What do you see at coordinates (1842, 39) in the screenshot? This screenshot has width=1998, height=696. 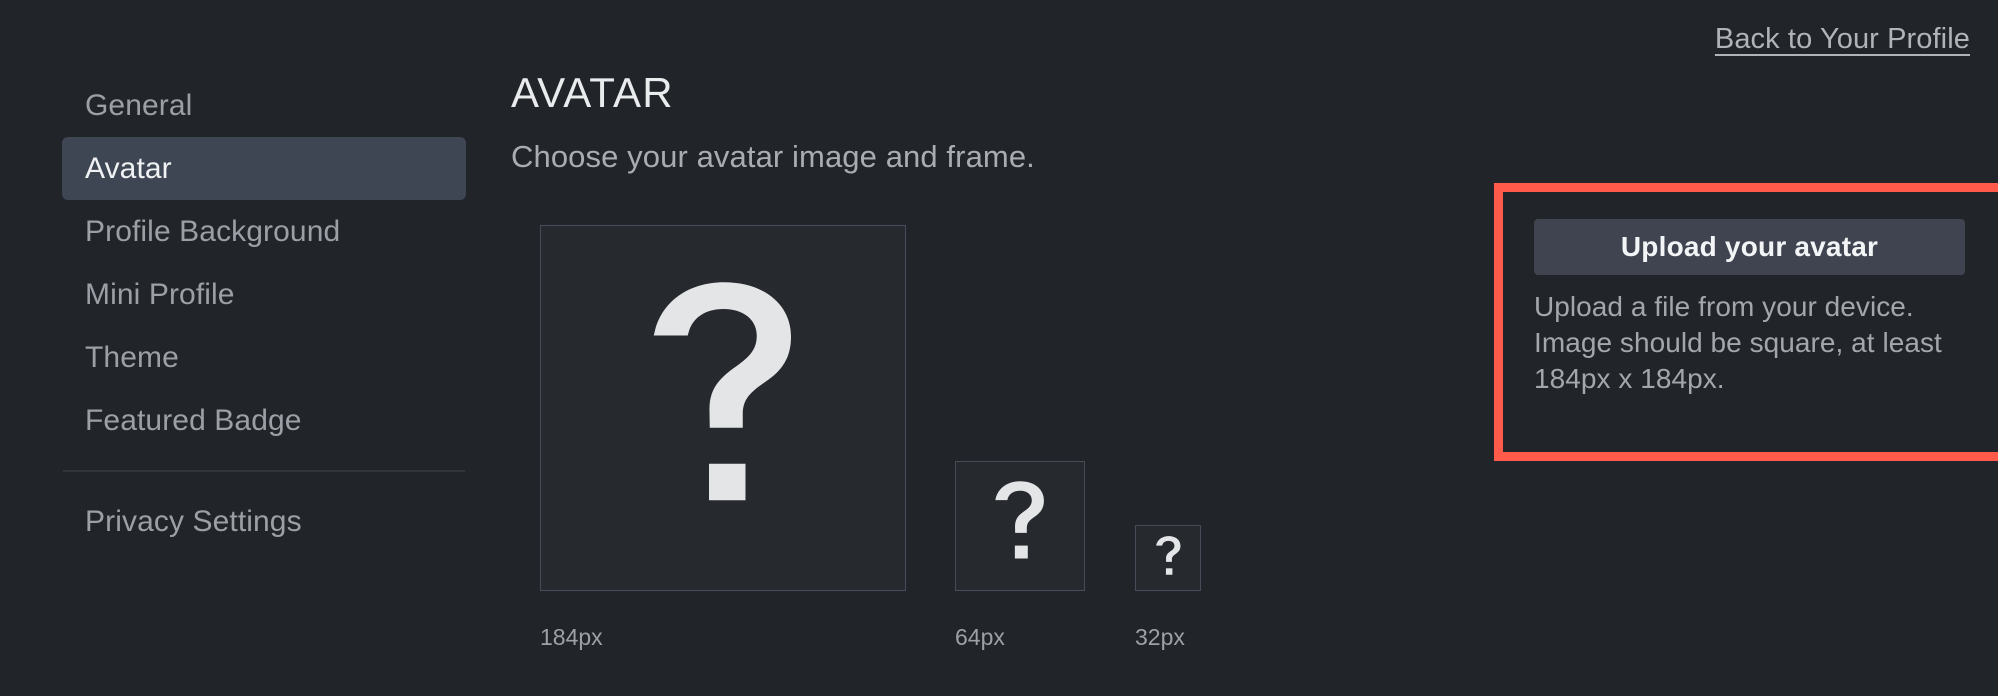 I see `back-to-profile-link: Back to Your Profile` at bounding box center [1842, 39].